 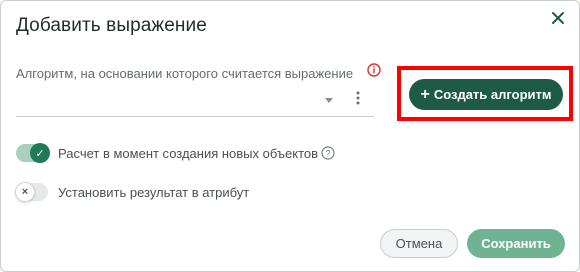 What do you see at coordinates (358, 98) in the screenshot?
I see `more-options-icon` at bounding box center [358, 98].